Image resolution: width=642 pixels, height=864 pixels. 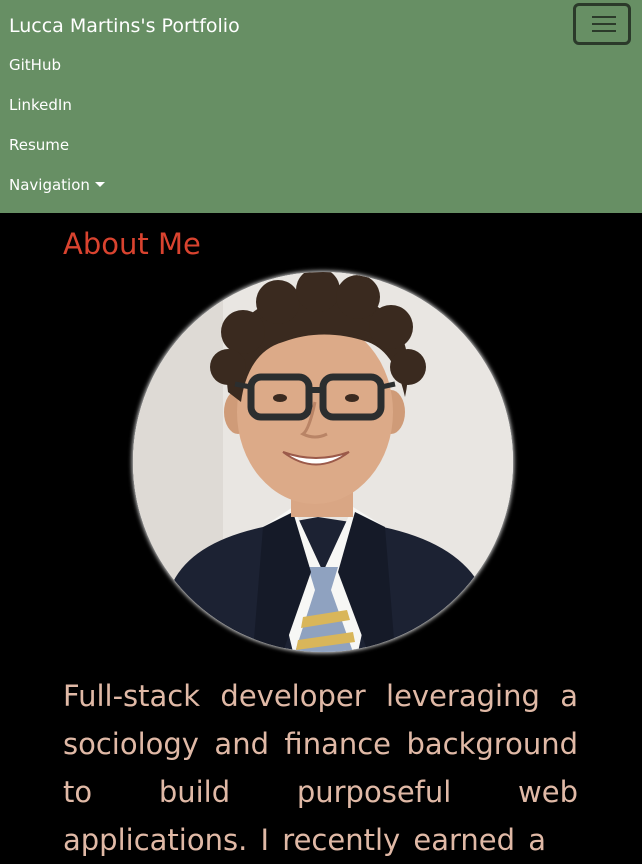 What do you see at coordinates (35, 65) in the screenshot?
I see `nav-link-github: GitHub` at bounding box center [35, 65].